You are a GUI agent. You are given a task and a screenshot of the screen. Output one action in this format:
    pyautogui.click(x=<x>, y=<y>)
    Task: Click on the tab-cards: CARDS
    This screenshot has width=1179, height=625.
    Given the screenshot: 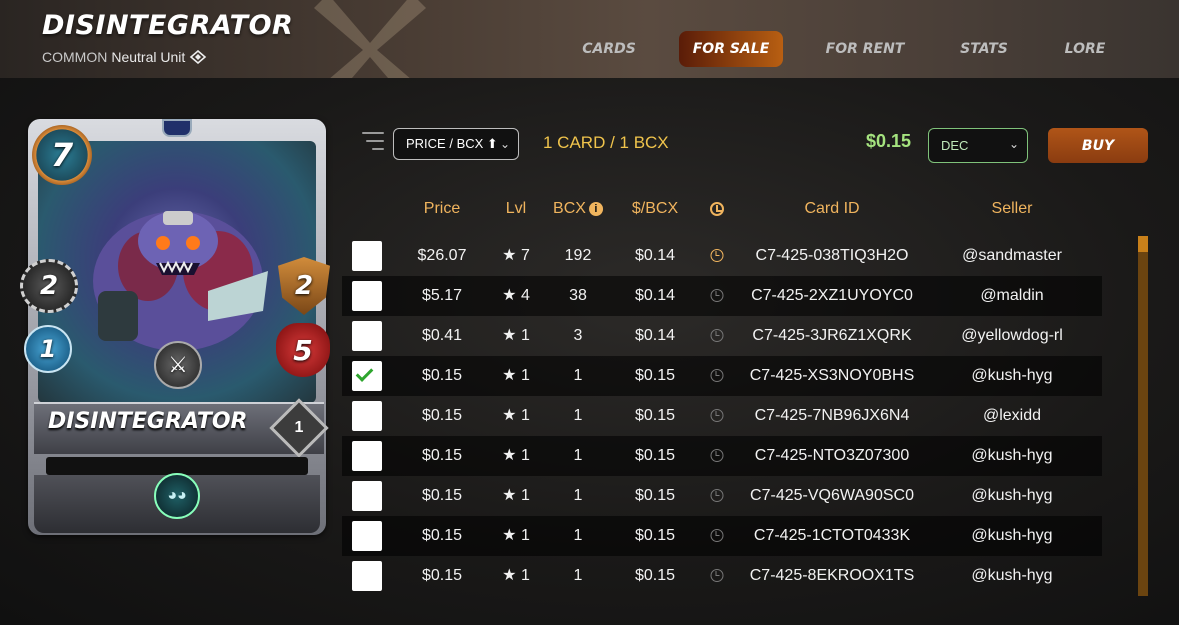 What is the action you would take?
    pyautogui.click(x=609, y=49)
    